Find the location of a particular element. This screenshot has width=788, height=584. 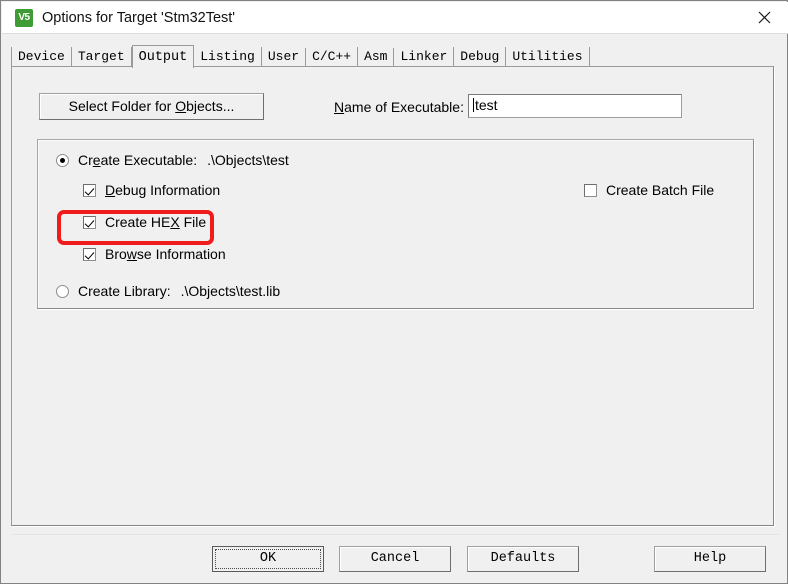

create-batch-file-checkbox-row: Create Batch File is located at coordinates (649, 190).